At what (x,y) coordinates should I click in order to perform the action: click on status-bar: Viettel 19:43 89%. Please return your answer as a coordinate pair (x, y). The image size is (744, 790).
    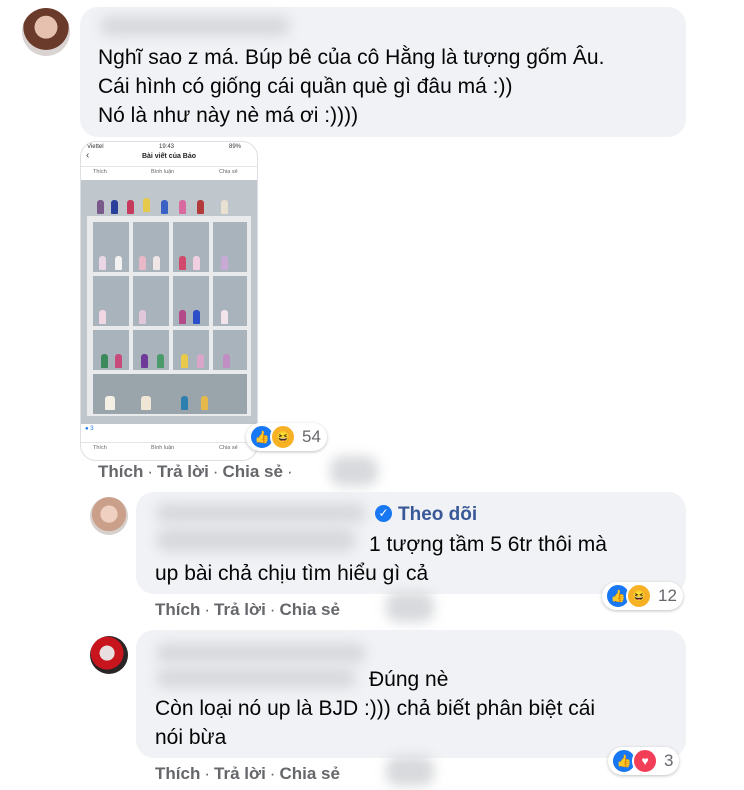
    Looking at the image, I should click on (169, 147).